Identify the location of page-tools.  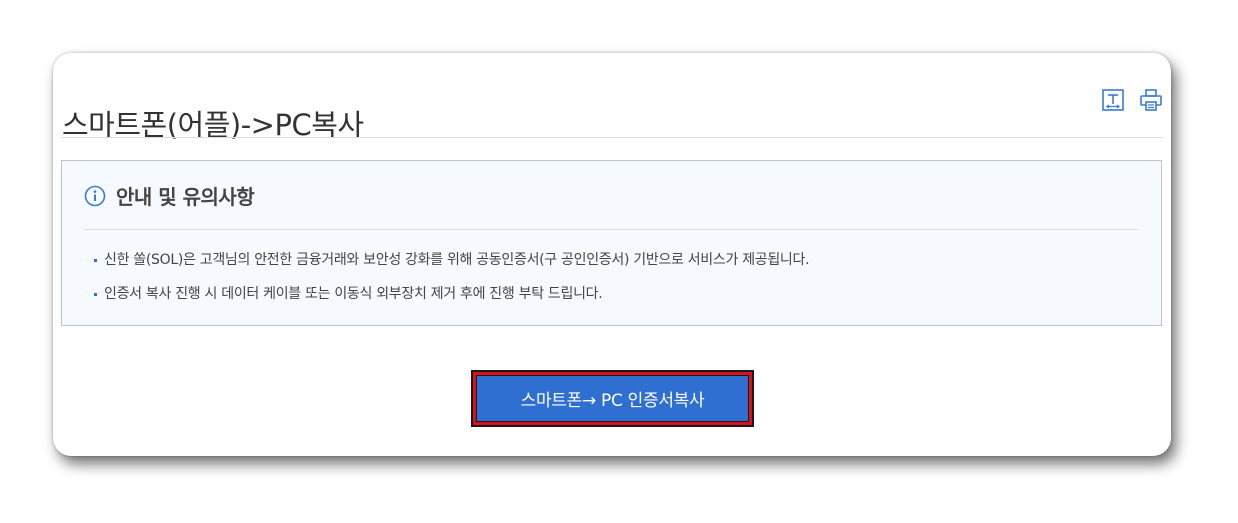
(1132, 100).